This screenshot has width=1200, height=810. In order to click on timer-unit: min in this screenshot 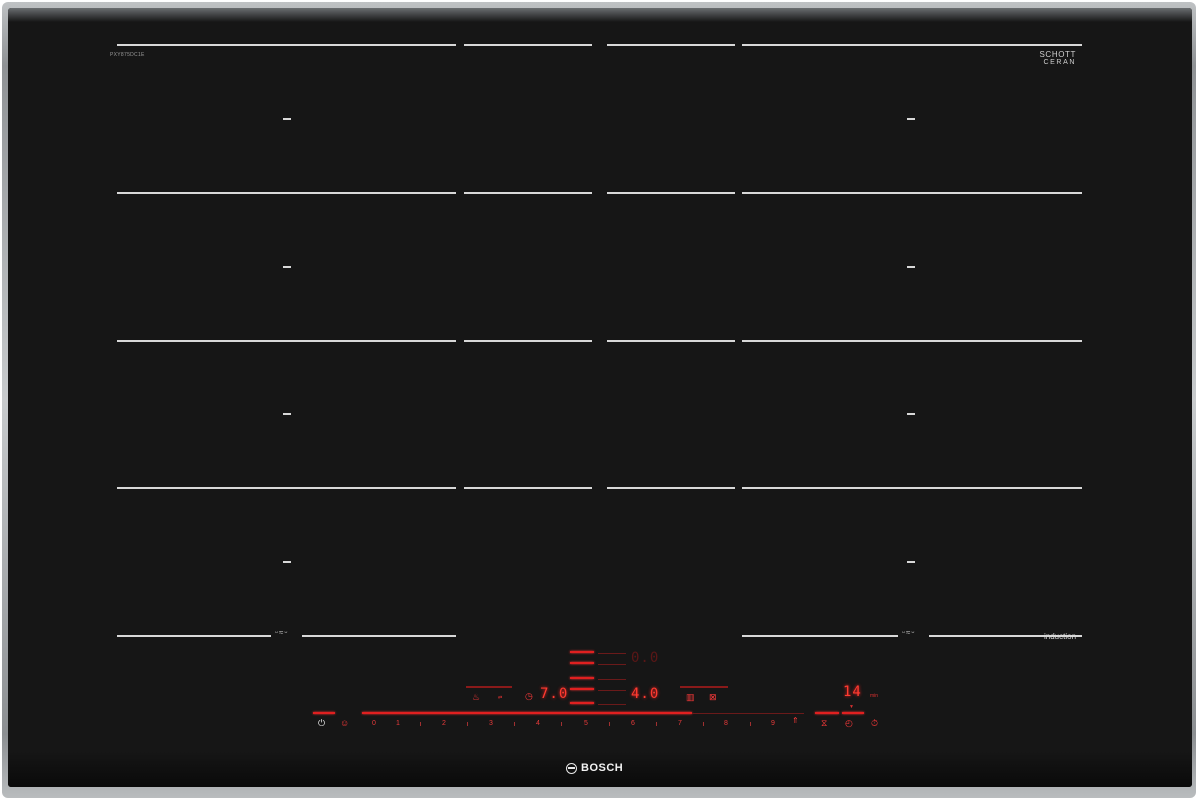, I will do `click(874, 696)`.